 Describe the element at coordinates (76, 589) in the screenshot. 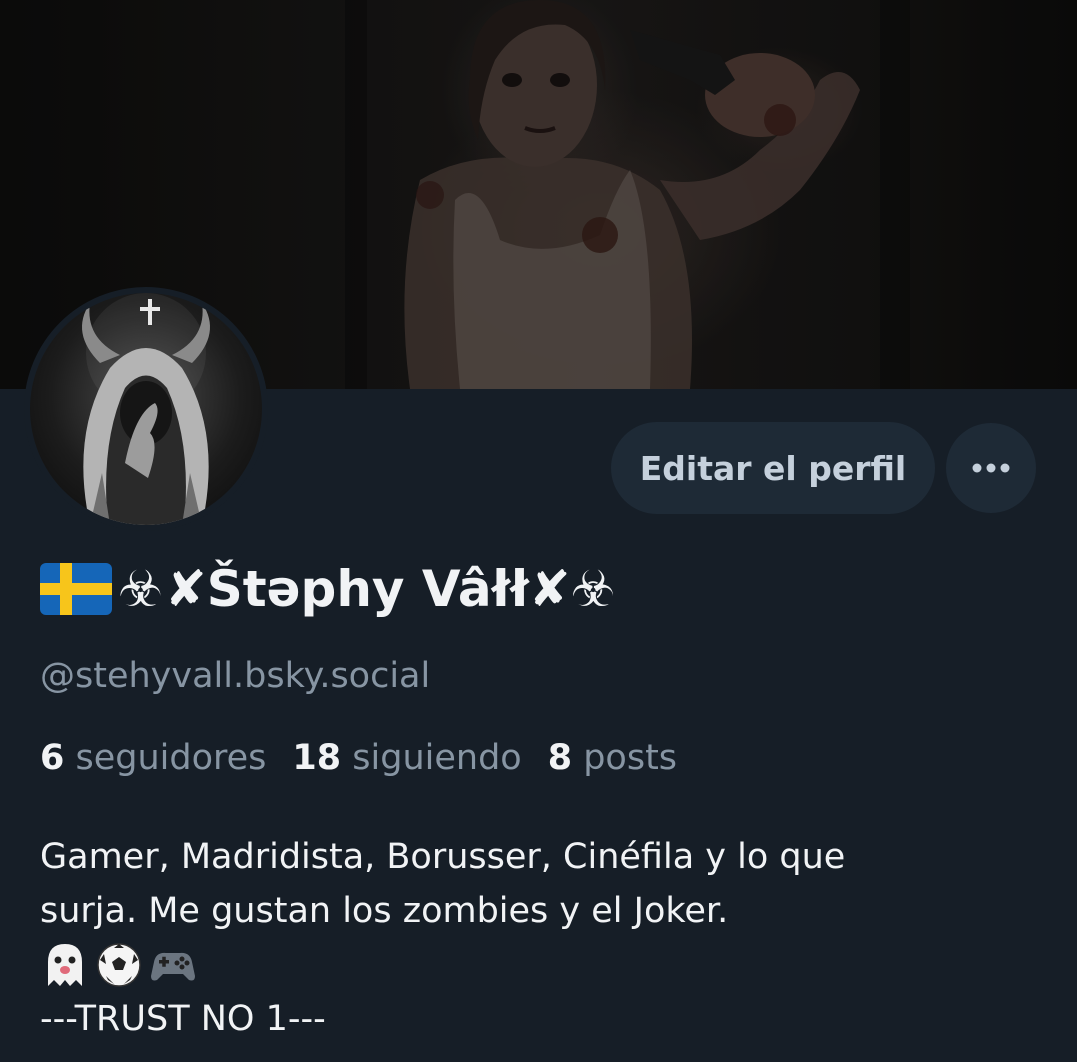

I see `sweden-flag-icon` at that location.